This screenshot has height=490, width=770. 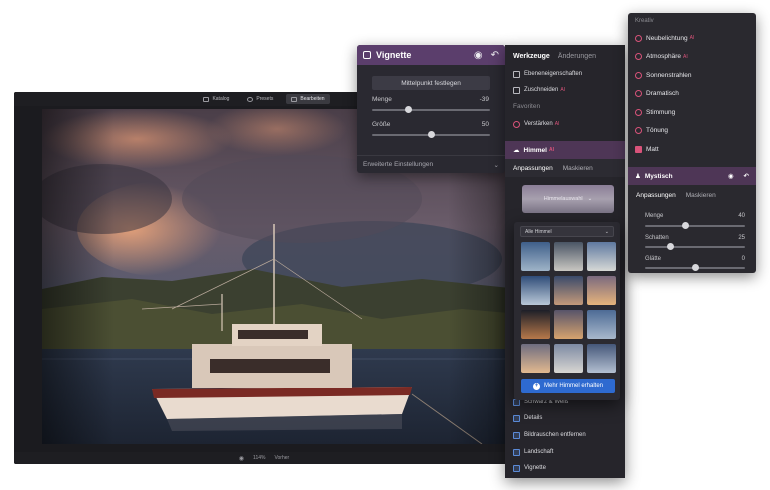 What do you see at coordinates (563, 90) in the screenshot?
I see `crop-ai-badge: AI` at bounding box center [563, 90].